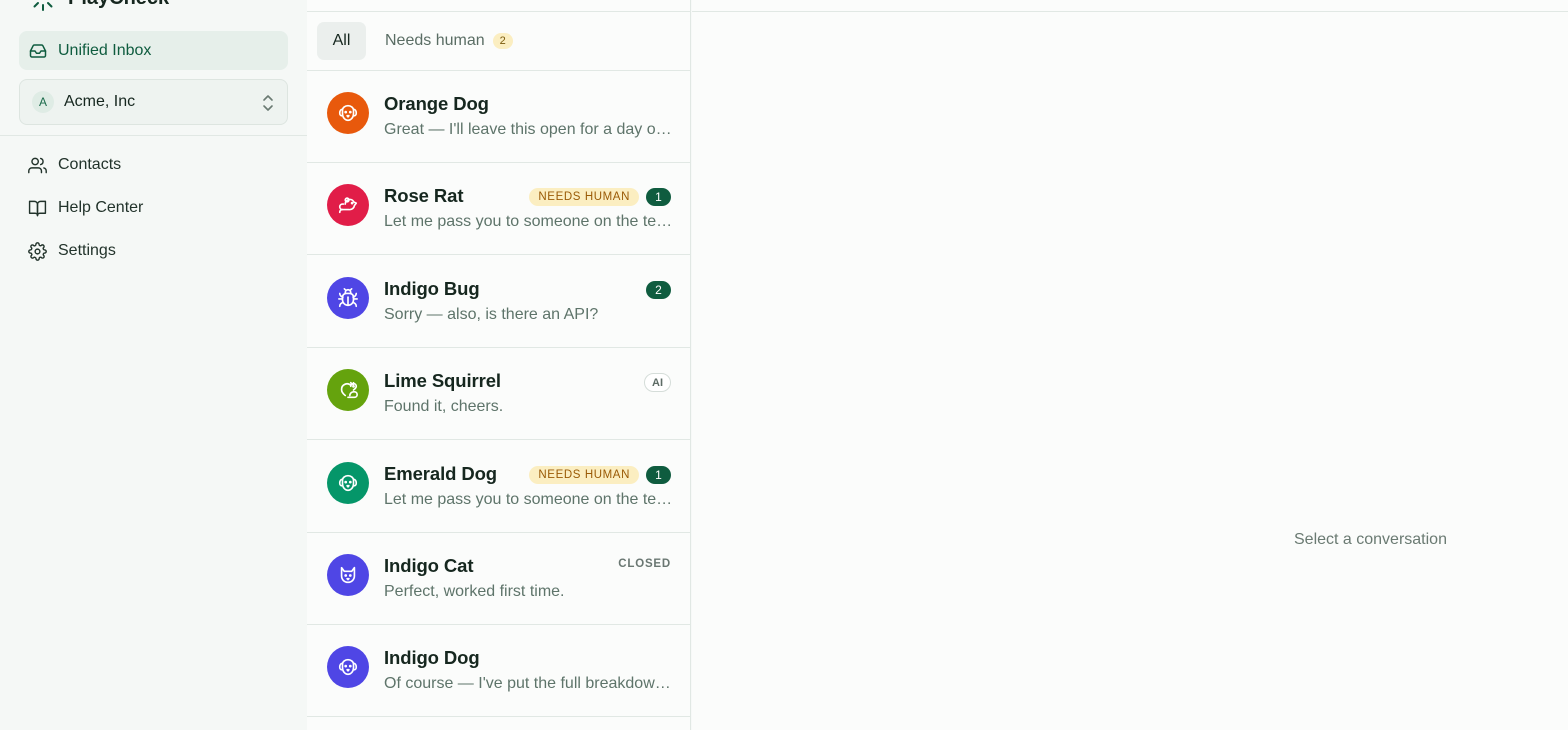 The width and height of the screenshot is (1568, 730). I want to click on cat-icon, so click(348, 575).